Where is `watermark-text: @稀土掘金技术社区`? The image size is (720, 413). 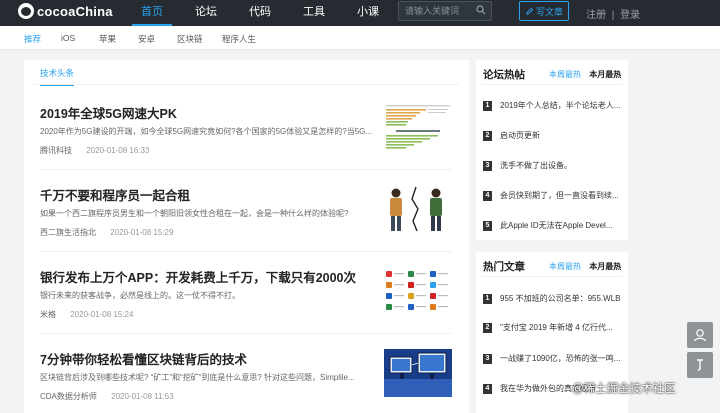
watermark-text: @稀土掘金技术社区 is located at coordinates (624, 389).